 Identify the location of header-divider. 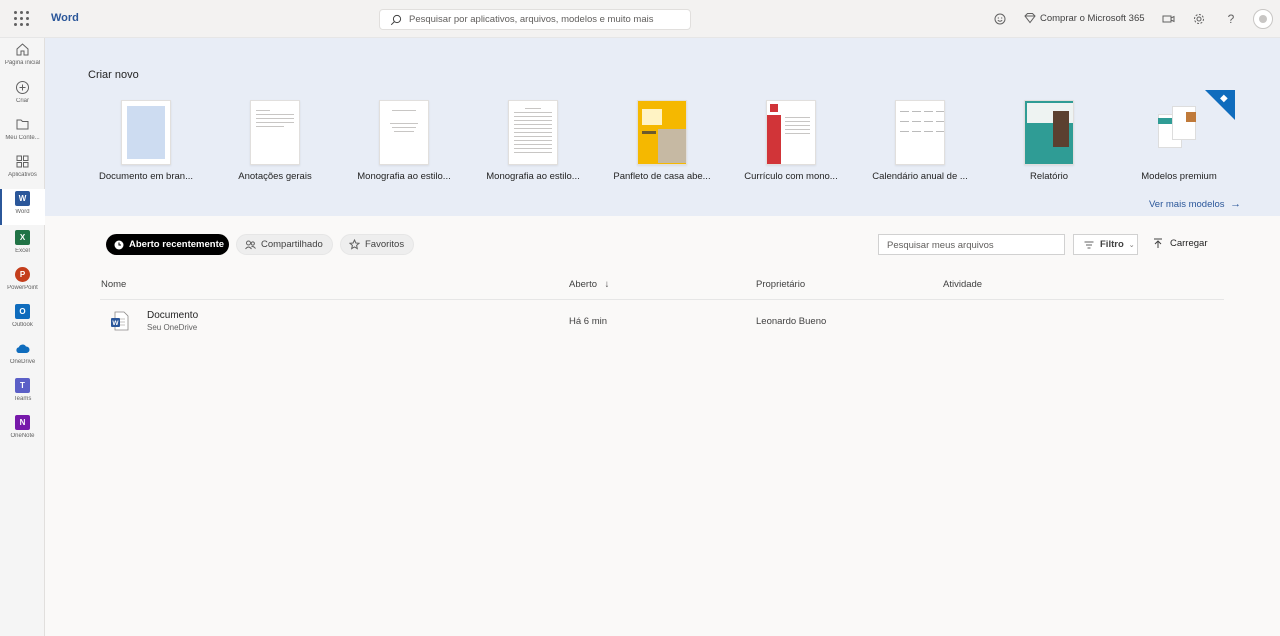
(662, 299).